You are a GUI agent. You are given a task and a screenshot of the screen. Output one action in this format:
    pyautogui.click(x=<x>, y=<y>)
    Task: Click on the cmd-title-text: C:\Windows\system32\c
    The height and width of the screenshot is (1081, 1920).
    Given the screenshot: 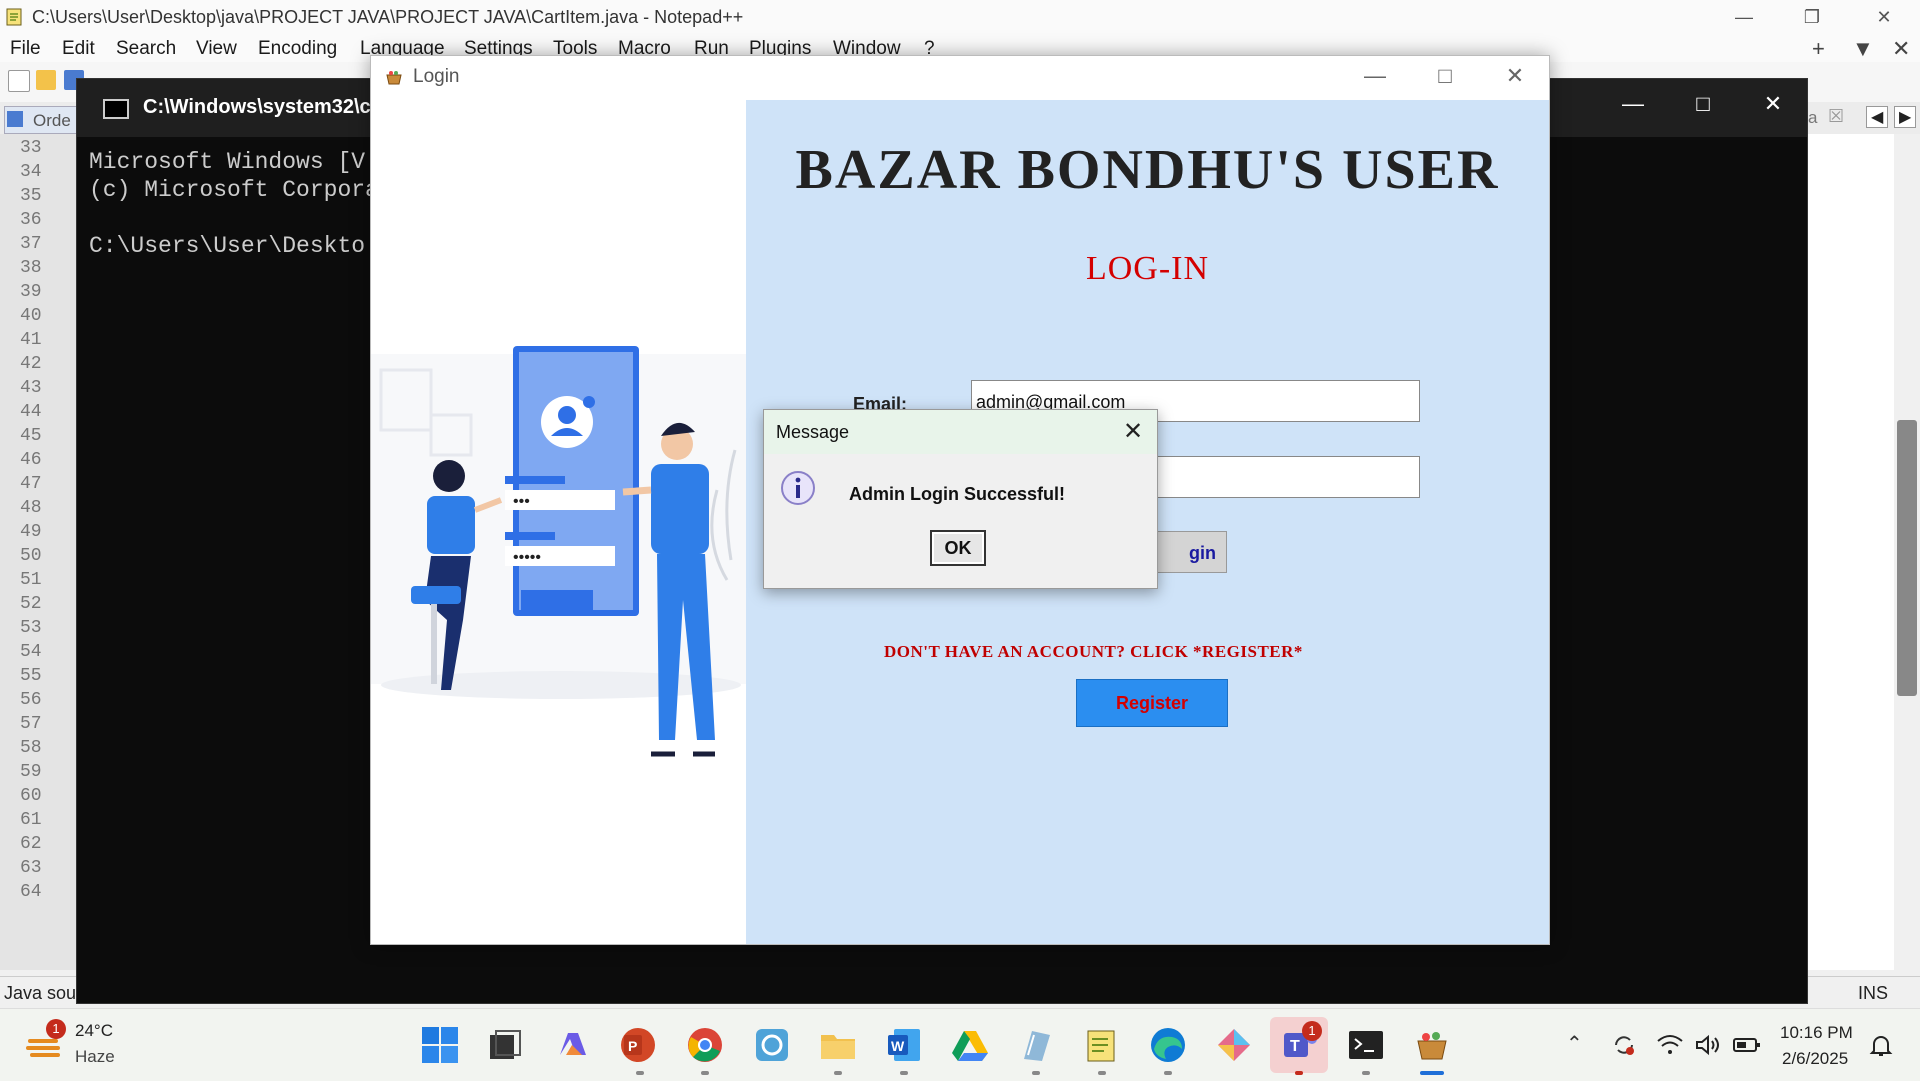 What is the action you would take?
    pyautogui.click(x=257, y=107)
    